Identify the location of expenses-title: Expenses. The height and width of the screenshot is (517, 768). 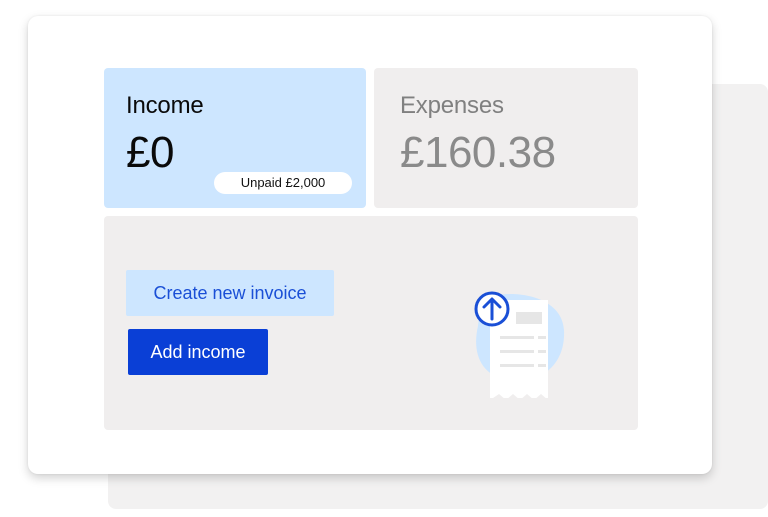
(452, 105).